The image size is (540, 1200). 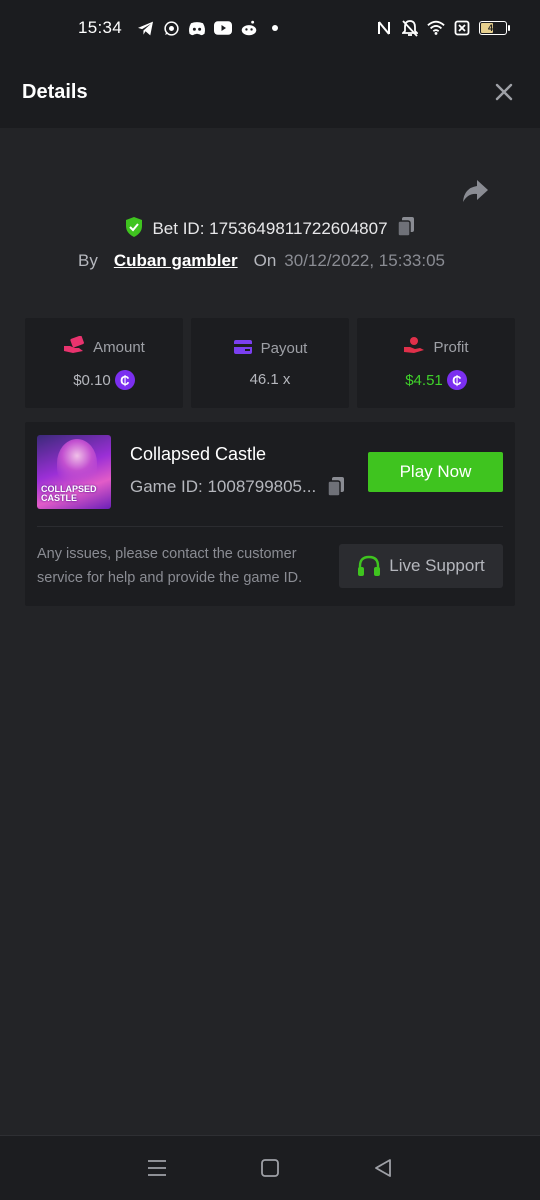 I want to click on game-thumbnail-title: COLLAPSED CASTLE, so click(x=69, y=493).